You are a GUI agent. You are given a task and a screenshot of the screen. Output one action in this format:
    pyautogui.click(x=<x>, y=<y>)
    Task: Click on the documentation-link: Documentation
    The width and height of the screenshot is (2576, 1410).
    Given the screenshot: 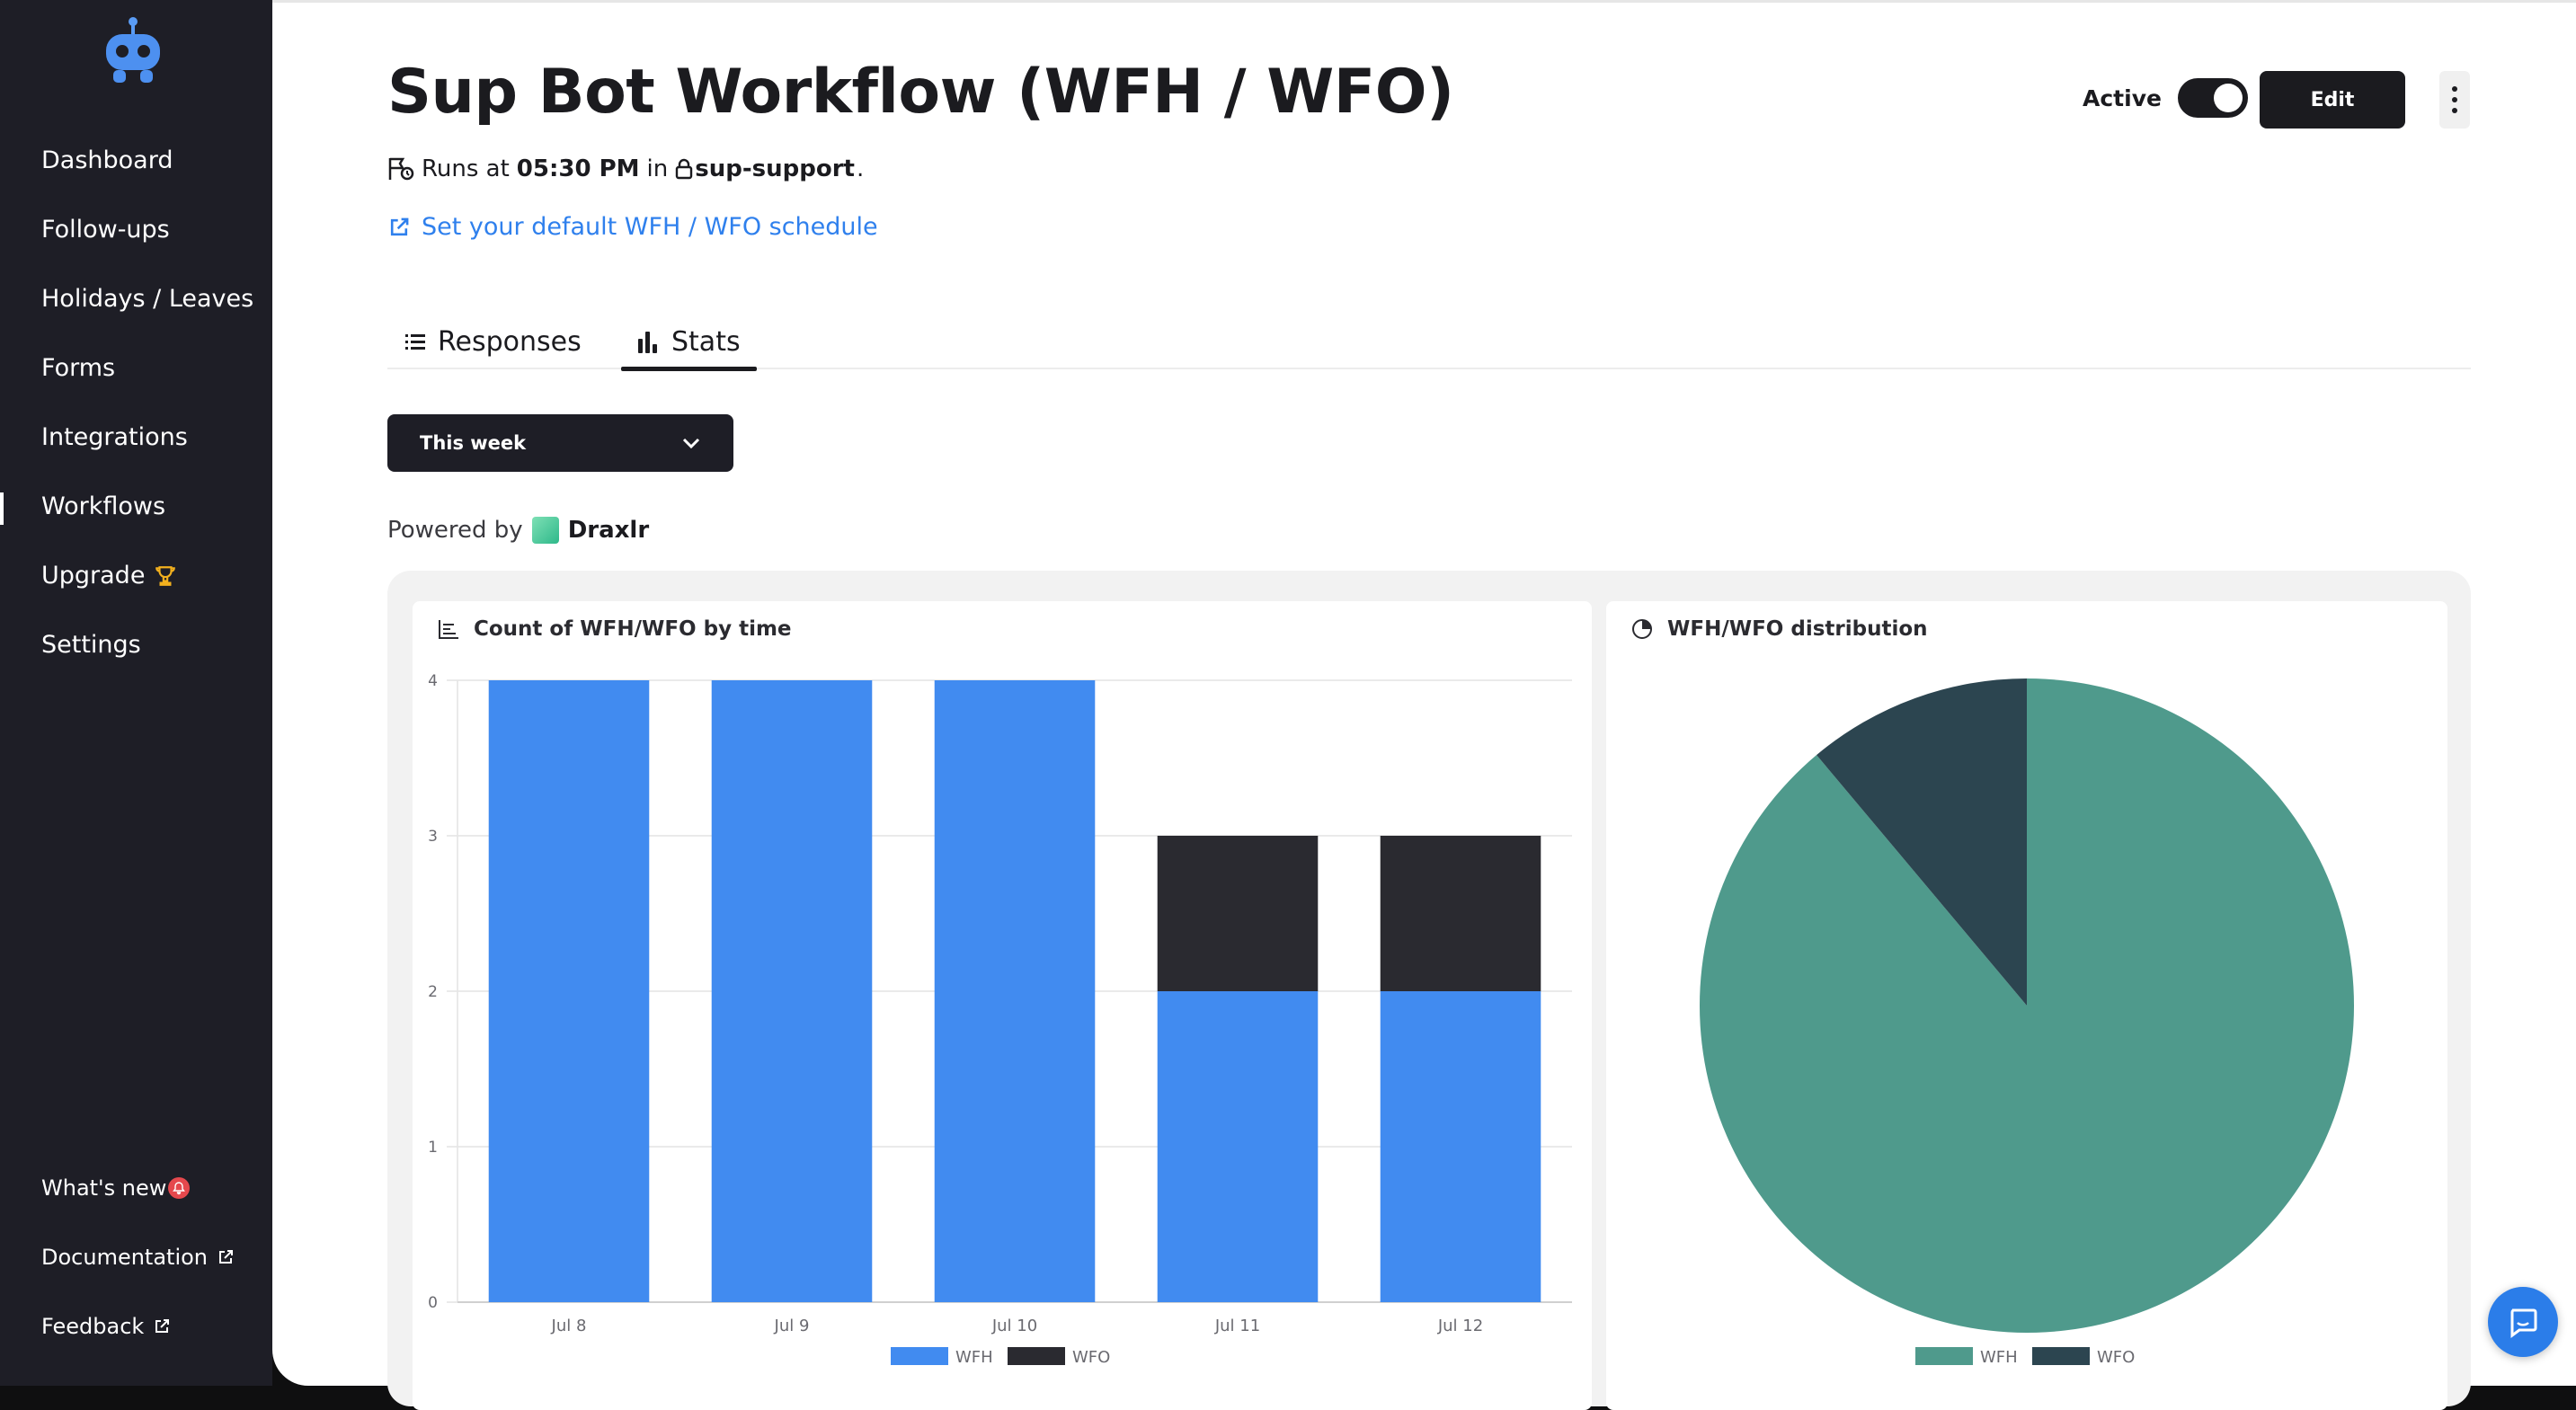 What is the action you would take?
    pyautogui.click(x=138, y=1257)
    